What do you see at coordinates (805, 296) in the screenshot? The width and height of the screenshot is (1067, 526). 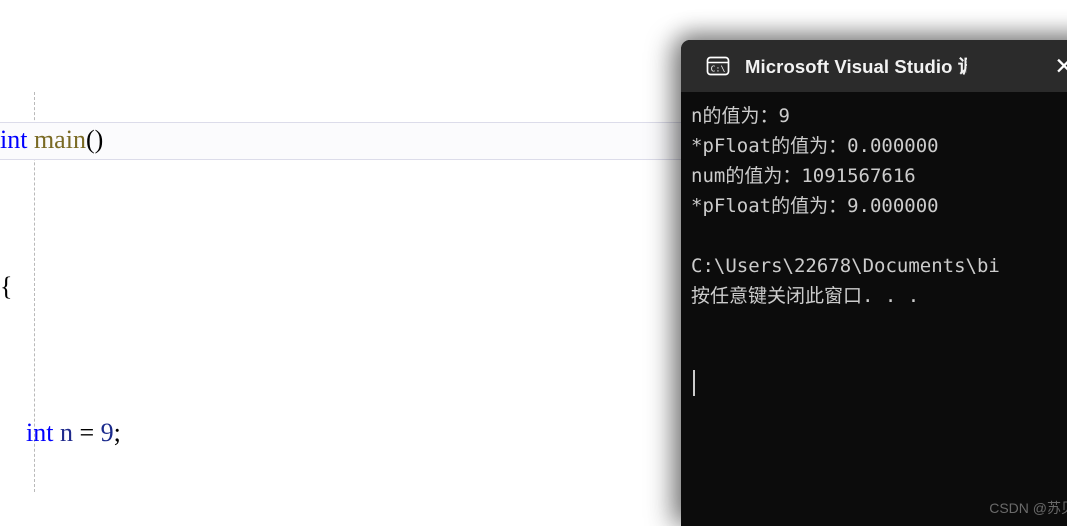 I see `console-output-prompt-line: 按任意键关闭此窗口. . .` at bounding box center [805, 296].